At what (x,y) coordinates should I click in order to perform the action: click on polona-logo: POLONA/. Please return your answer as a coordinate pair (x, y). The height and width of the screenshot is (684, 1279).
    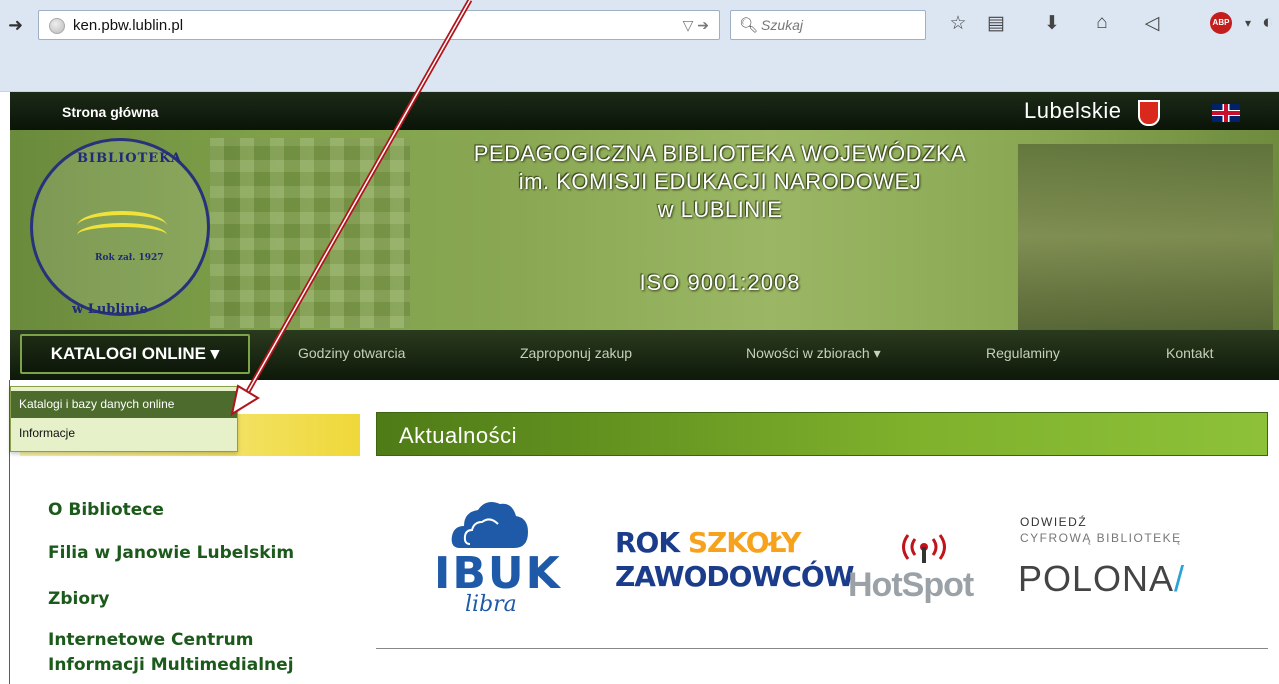
    Looking at the image, I should click on (1101, 579).